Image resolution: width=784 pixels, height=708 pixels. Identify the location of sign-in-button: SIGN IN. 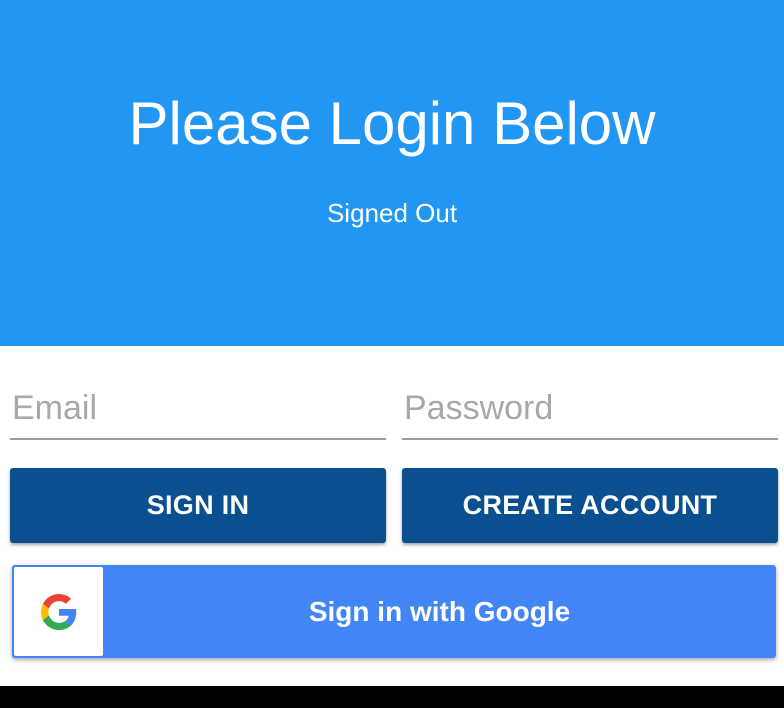
(198, 505).